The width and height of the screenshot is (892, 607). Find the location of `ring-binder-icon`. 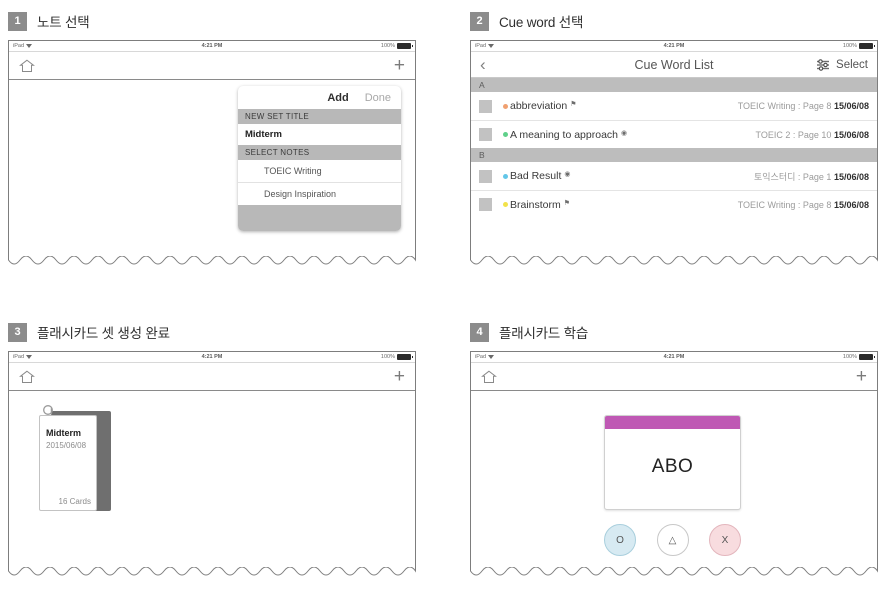

ring-binder-icon is located at coordinates (48, 410).